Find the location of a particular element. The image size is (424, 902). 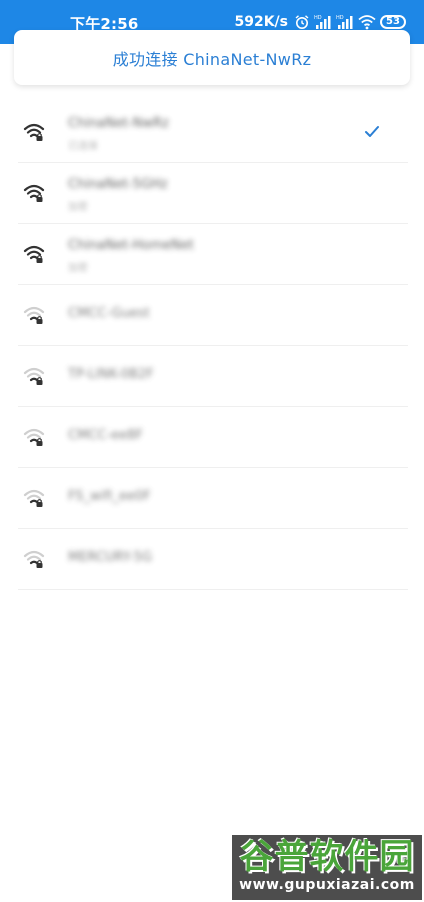

watermark-title: 谷普软件园 is located at coordinates (327, 857).